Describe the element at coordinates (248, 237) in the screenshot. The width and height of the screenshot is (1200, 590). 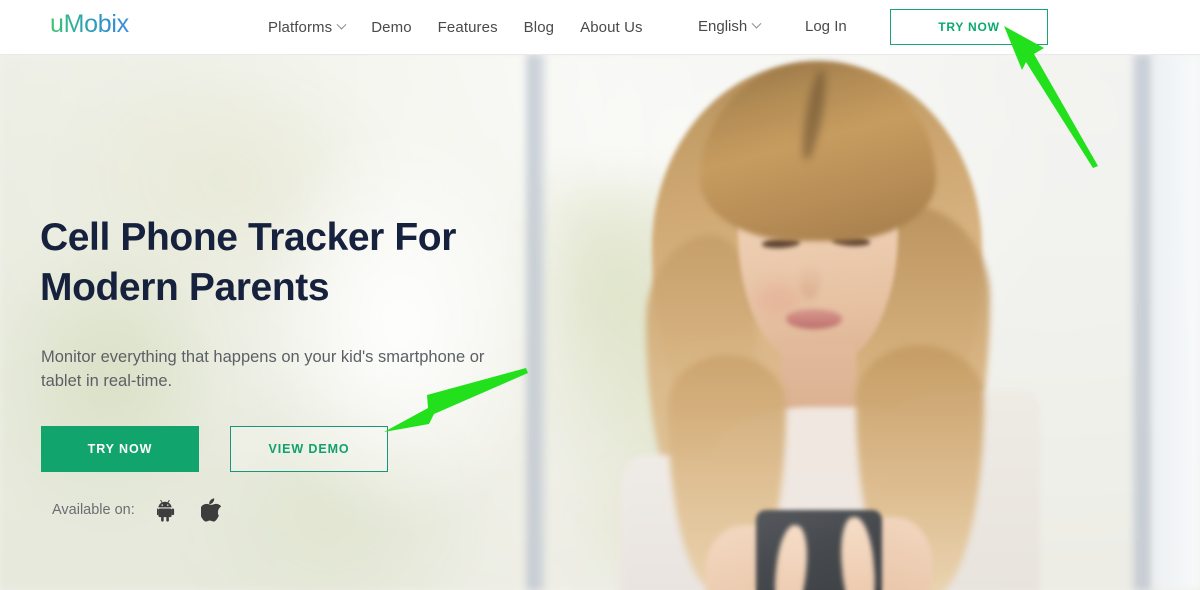
I see `hero-headline-line-1: Cell Phone Tracker For` at that location.